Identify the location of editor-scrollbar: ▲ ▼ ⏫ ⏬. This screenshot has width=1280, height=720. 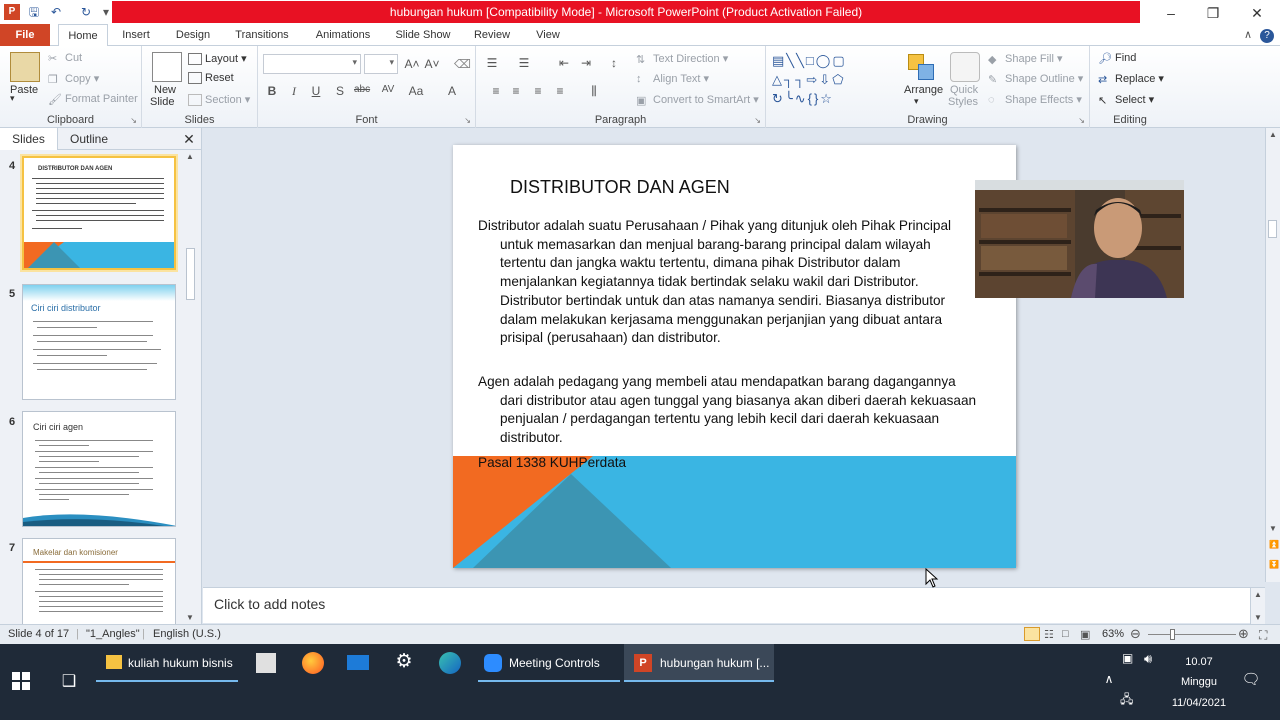
(1272, 355).